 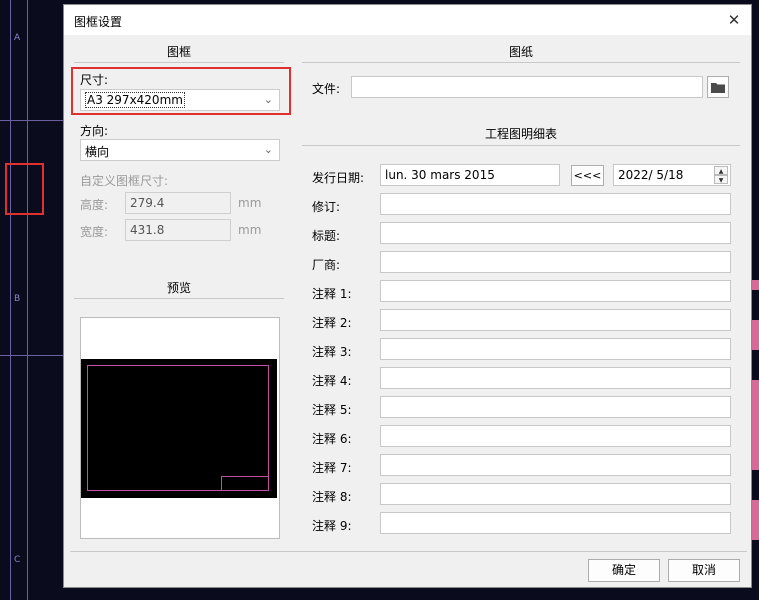 I want to click on width-value: 431.8, so click(x=147, y=230).